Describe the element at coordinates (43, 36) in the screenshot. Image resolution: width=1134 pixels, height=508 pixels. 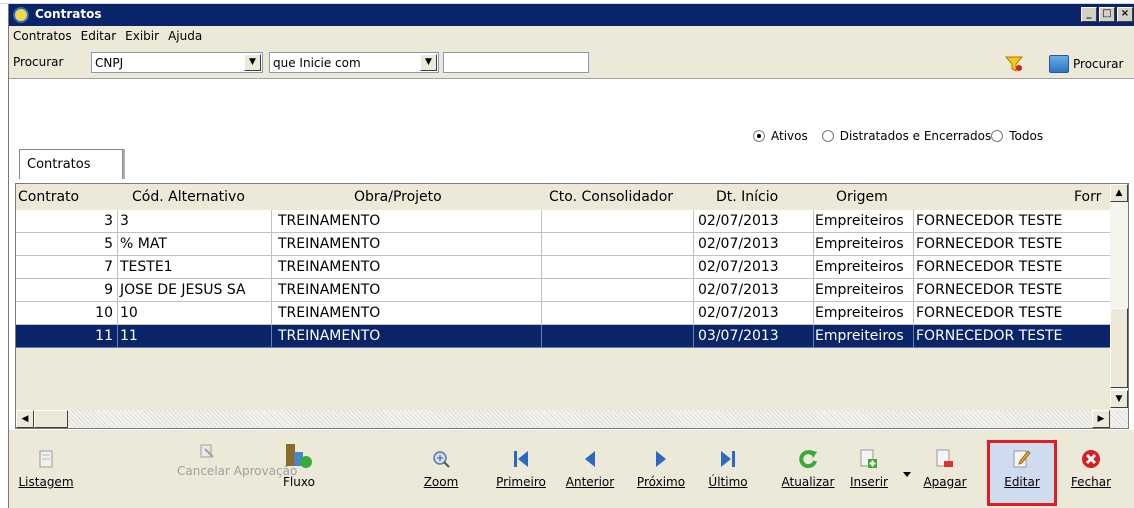
I see `menu-contratos: Contratos` at that location.